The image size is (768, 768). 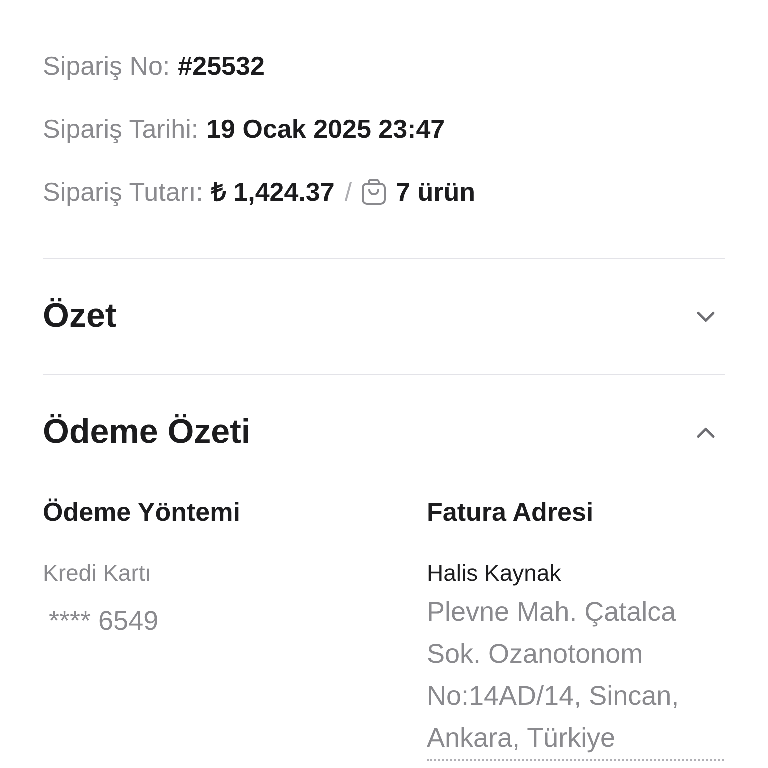 What do you see at coordinates (141, 512) in the screenshot?
I see `payment-method-heading: Ödeme Yöntemi` at bounding box center [141, 512].